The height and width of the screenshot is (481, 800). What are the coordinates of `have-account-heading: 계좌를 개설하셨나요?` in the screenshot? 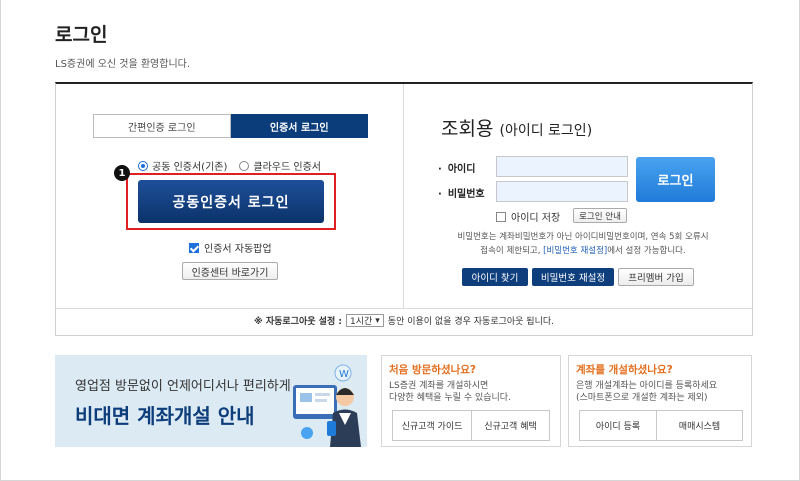 It's located at (624, 370).